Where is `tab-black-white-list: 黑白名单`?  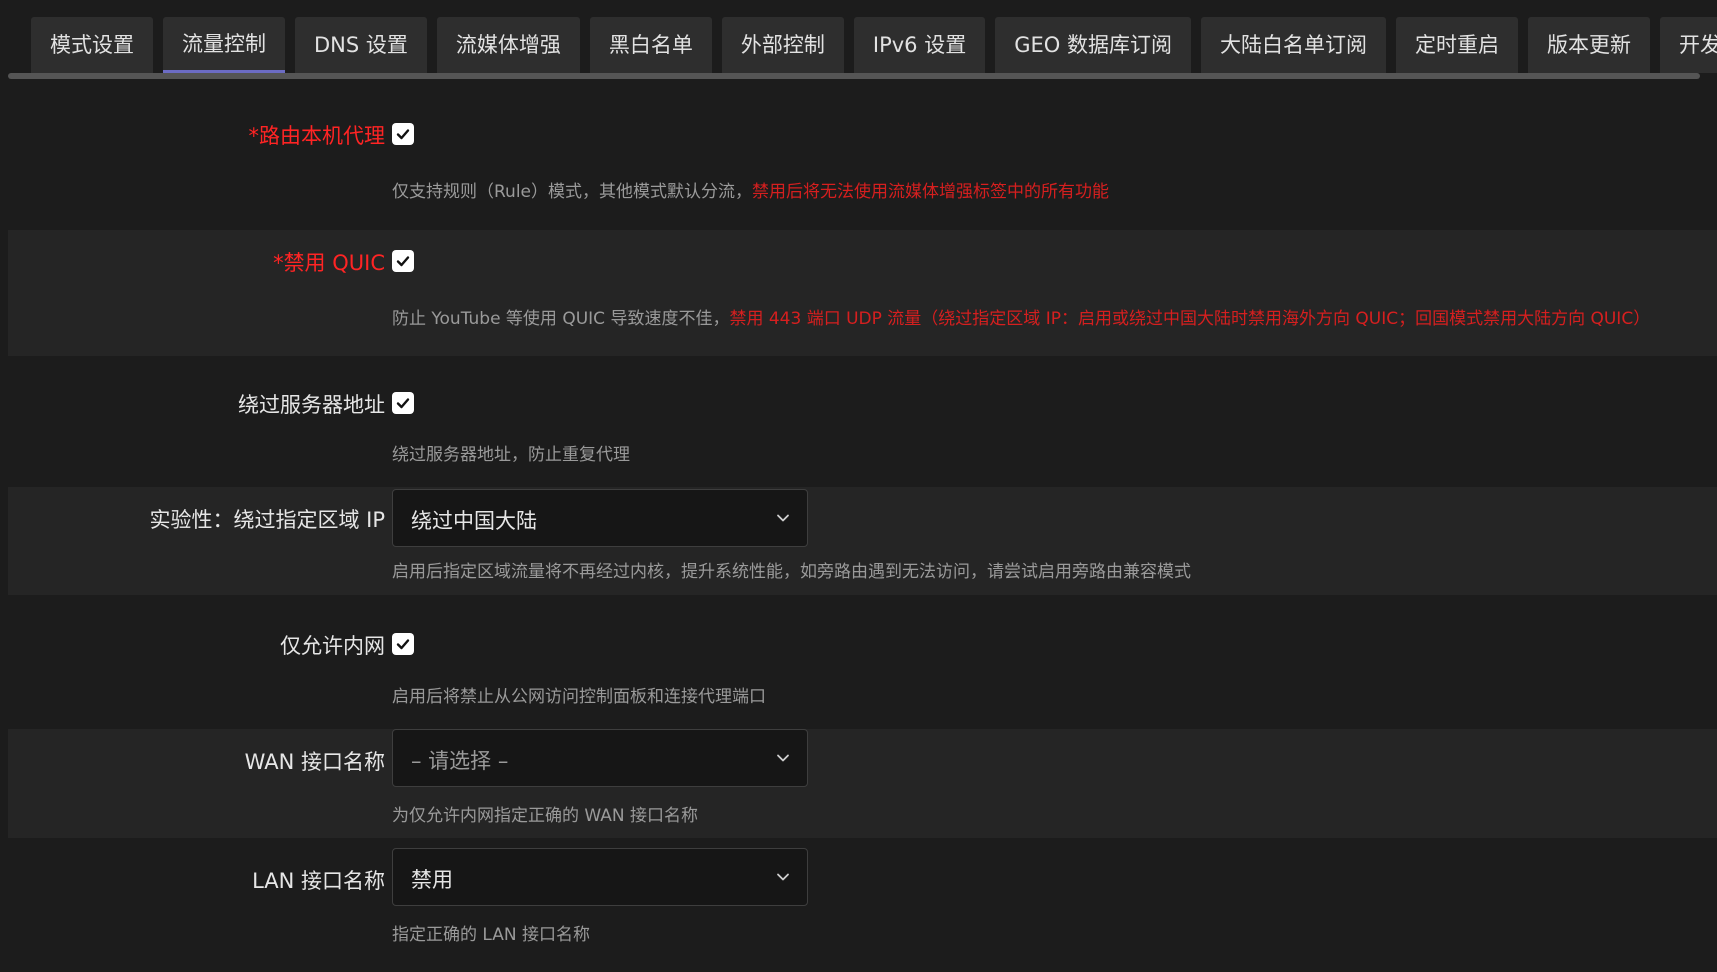
tab-black-white-list: 黑白名单 is located at coordinates (650, 45).